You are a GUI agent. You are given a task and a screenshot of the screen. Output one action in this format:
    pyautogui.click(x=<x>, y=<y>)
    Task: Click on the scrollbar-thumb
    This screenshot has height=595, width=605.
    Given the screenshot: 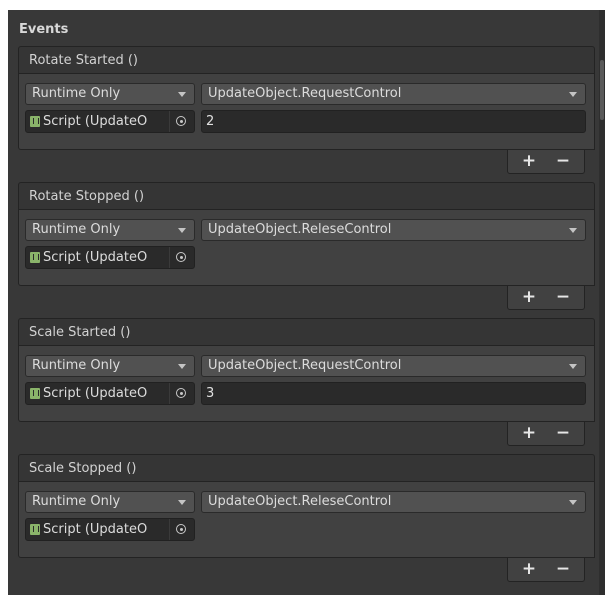 What is the action you would take?
    pyautogui.click(x=602, y=90)
    